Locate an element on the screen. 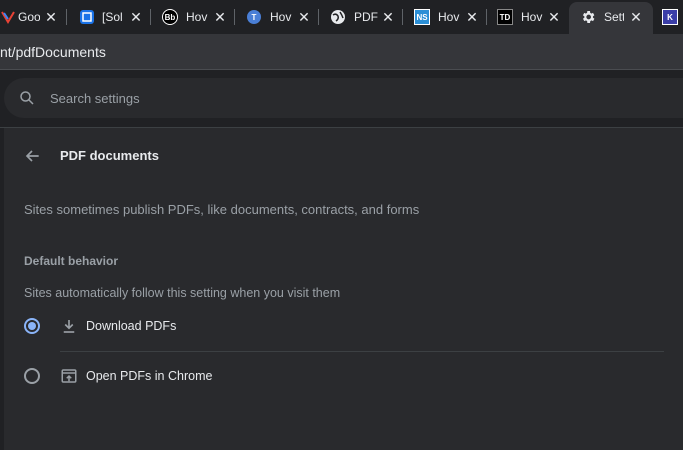  tab-bb: Bb Hov ✕ is located at coordinates (192, 17).